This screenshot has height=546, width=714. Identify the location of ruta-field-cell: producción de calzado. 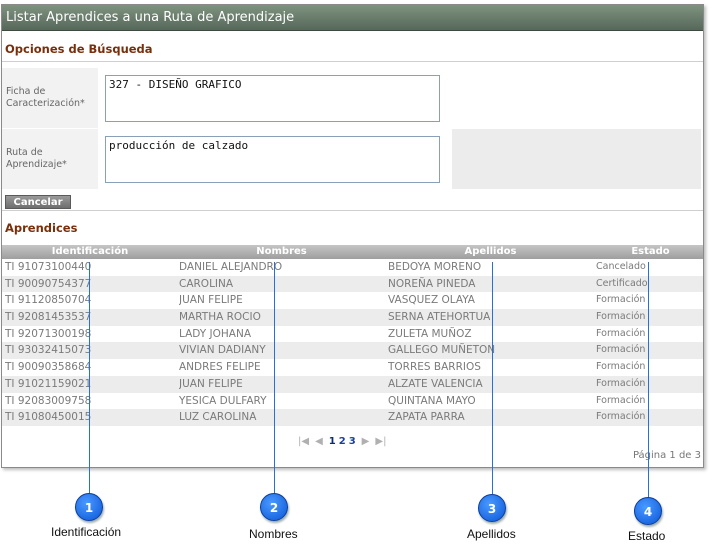
(275, 159).